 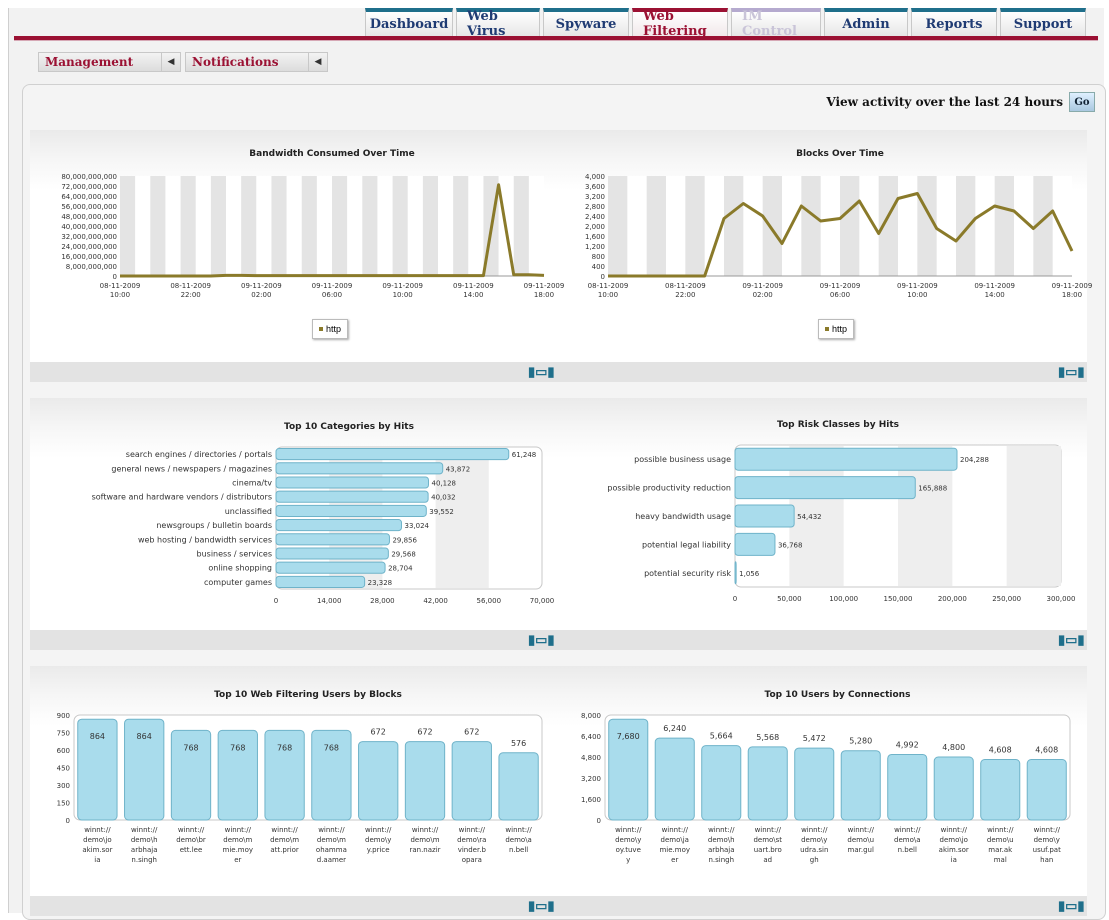 I want to click on y-tick-label: 64,000,000,000, so click(x=89, y=197).